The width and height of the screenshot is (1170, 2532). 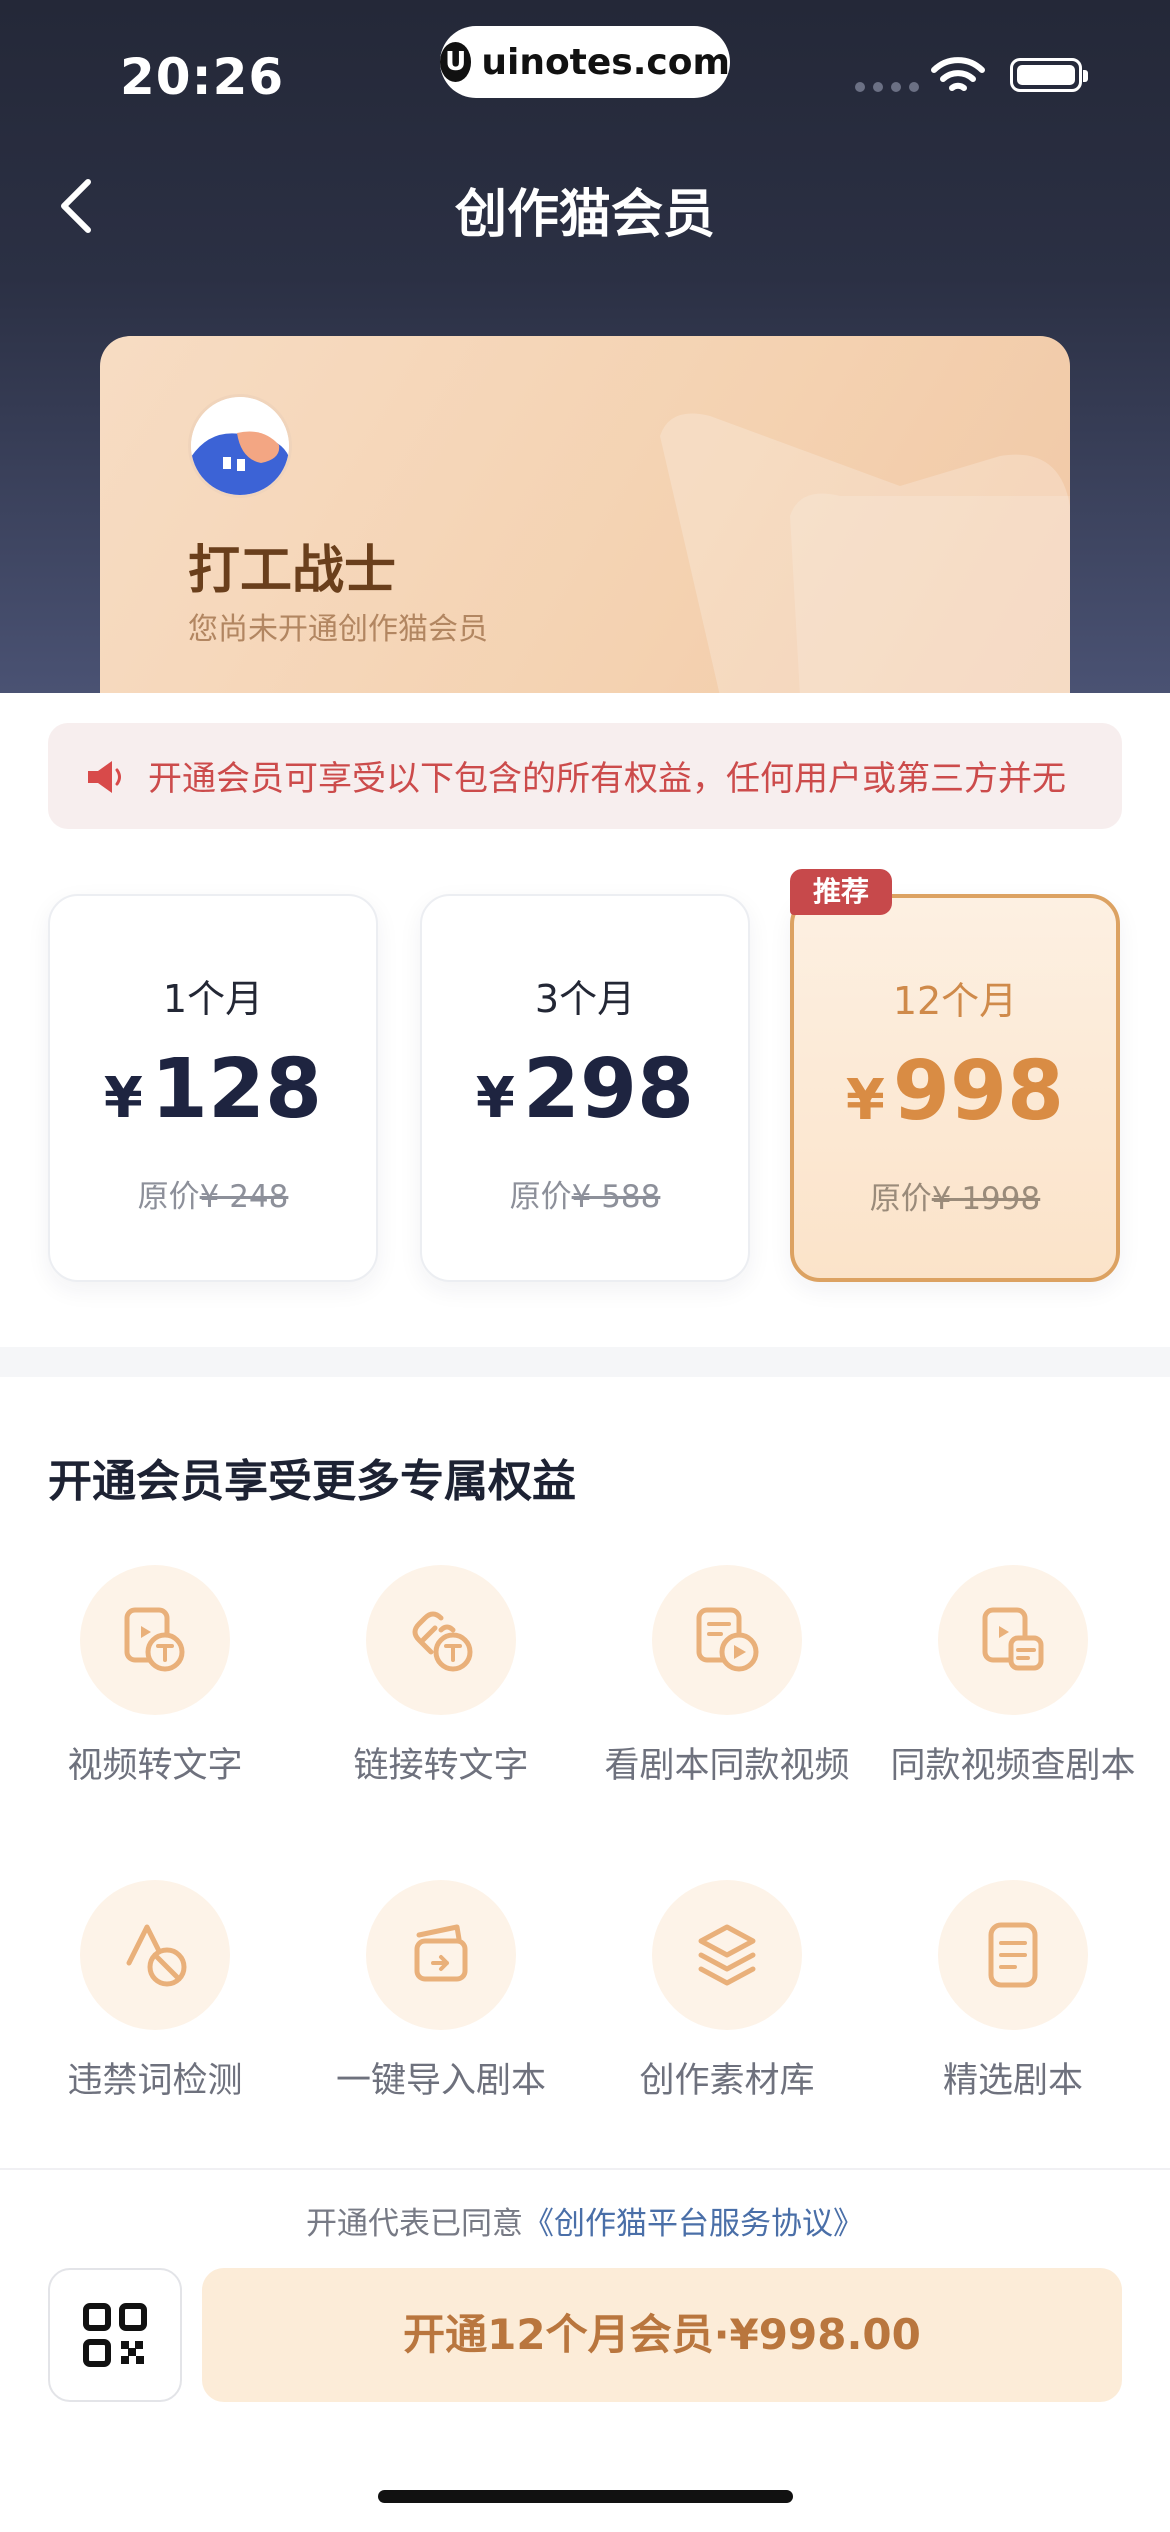 I want to click on feature-video-script-search: 同款视频查剧本, so click(x=1013, y=1676).